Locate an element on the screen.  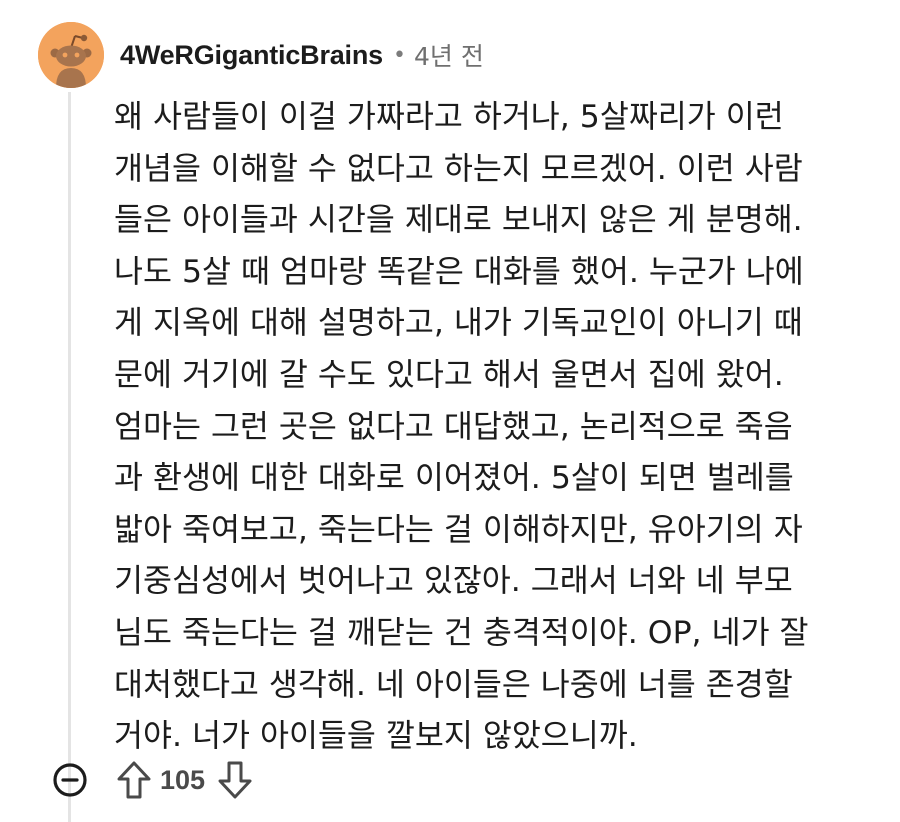
comment-line: 문에 거기에 갈 수도 있다고 해서 울면서 집에 왔어. is located at coordinates (449, 374).